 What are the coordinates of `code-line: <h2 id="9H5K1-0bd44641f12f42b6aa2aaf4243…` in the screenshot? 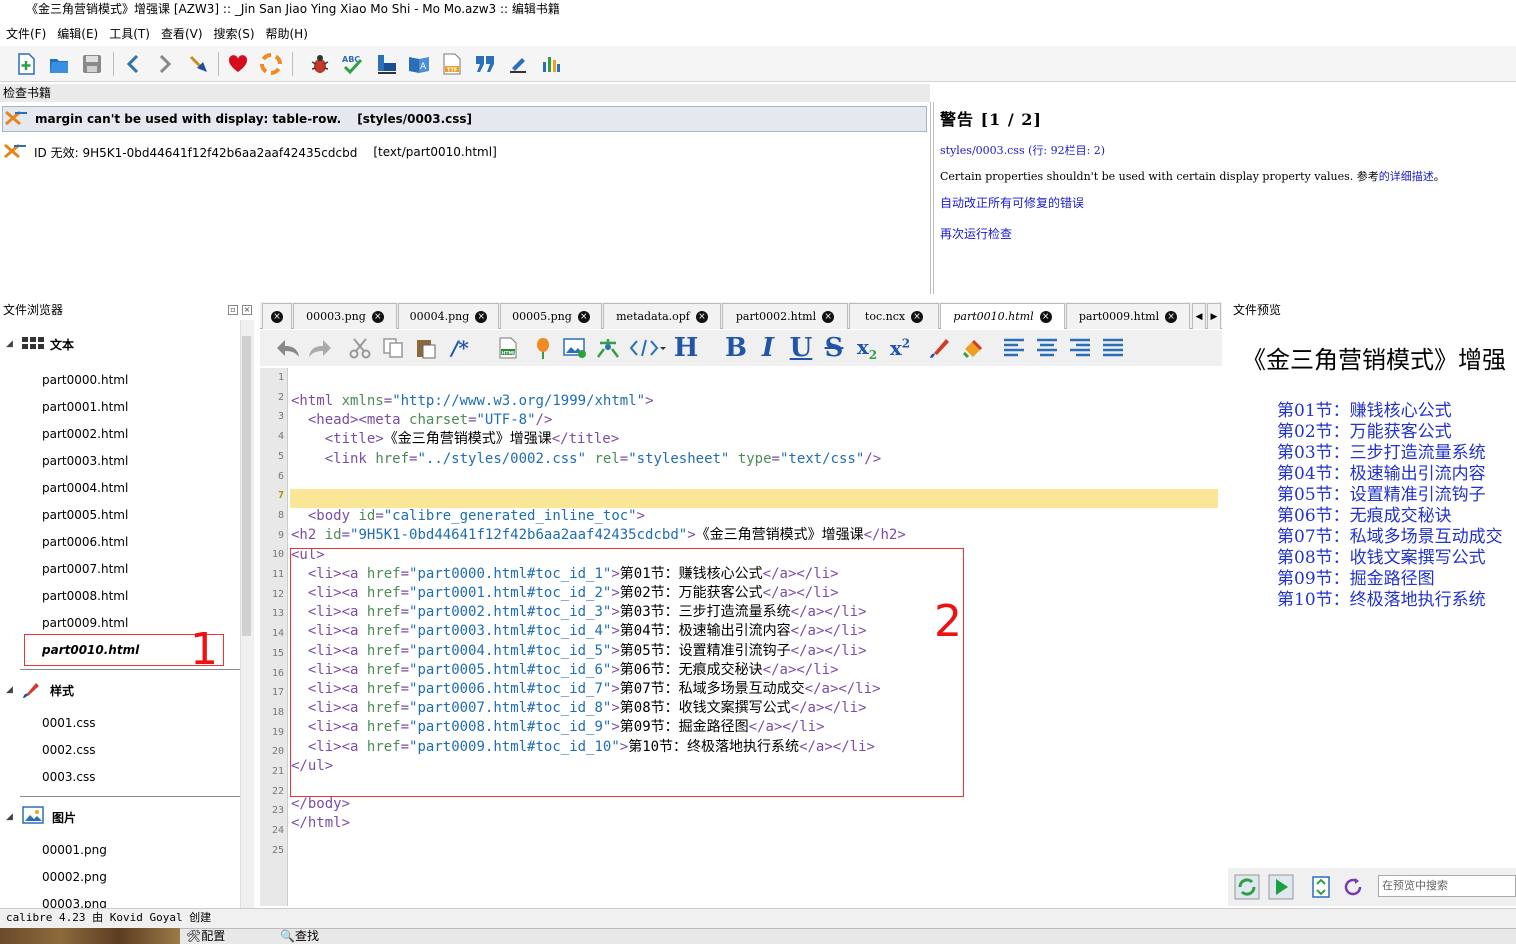 It's located at (598, 535).